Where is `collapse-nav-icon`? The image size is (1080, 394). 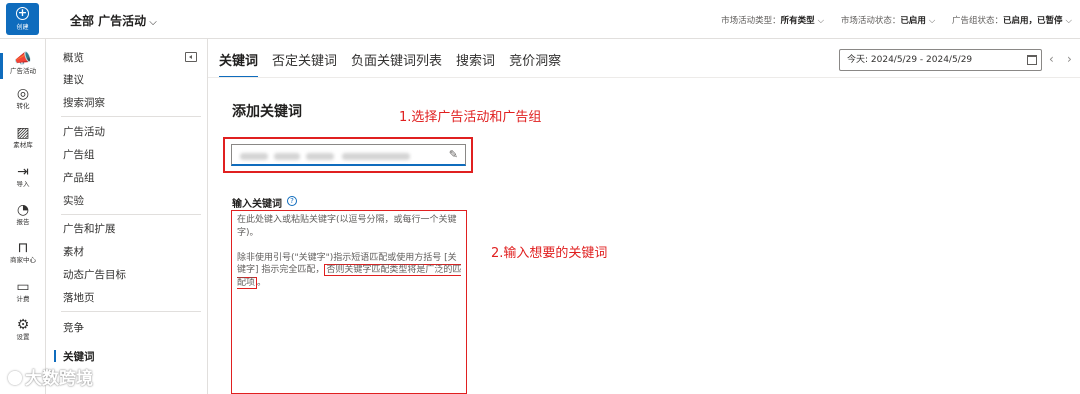 collapse-nav-icon is located at coordinates (191, 57).